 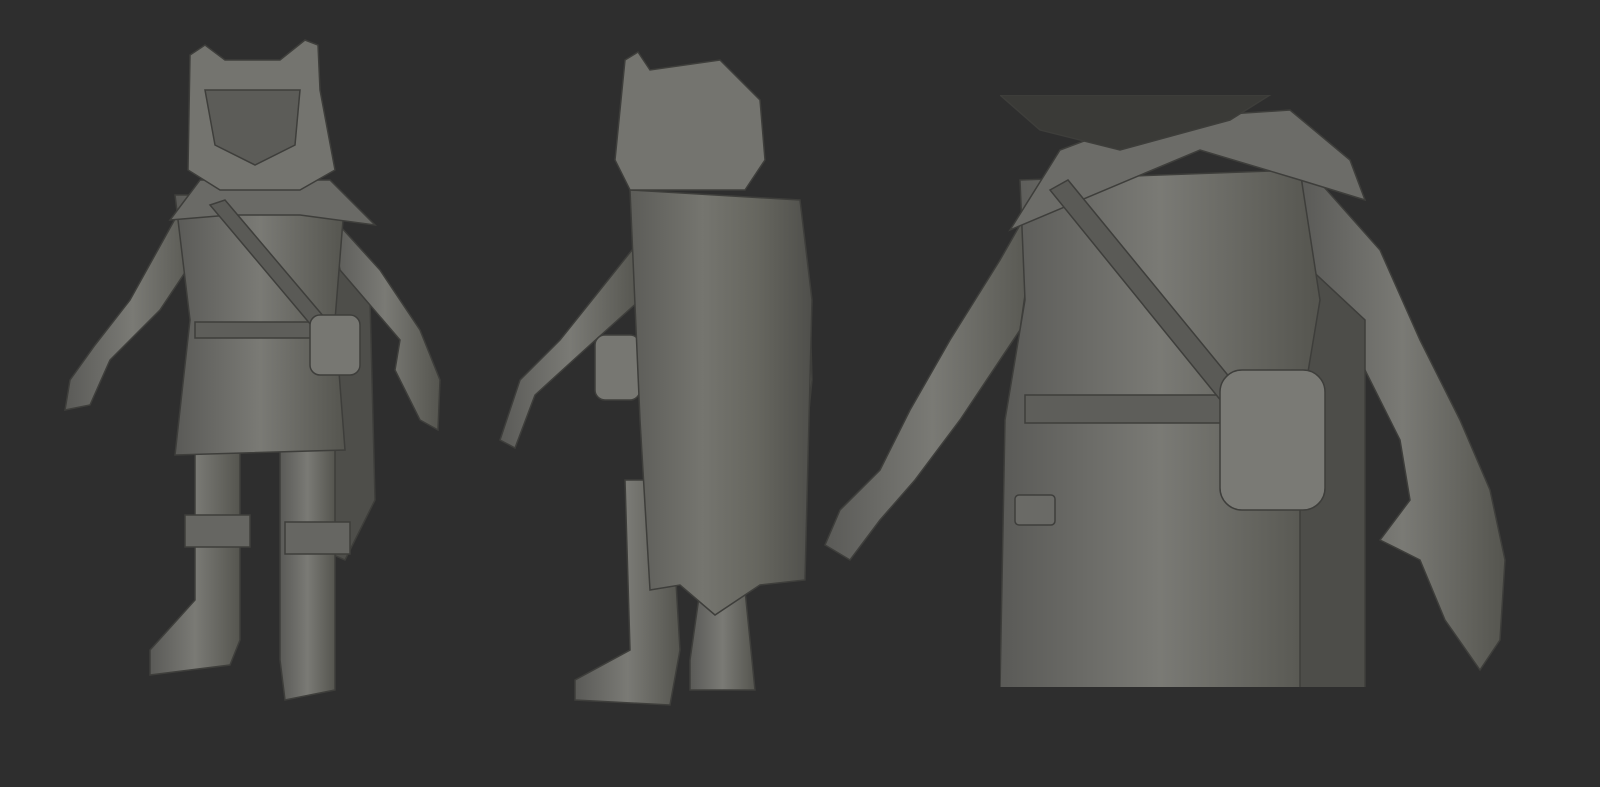 I want to click on leg-wrap-right, so click(x=317, y=538).